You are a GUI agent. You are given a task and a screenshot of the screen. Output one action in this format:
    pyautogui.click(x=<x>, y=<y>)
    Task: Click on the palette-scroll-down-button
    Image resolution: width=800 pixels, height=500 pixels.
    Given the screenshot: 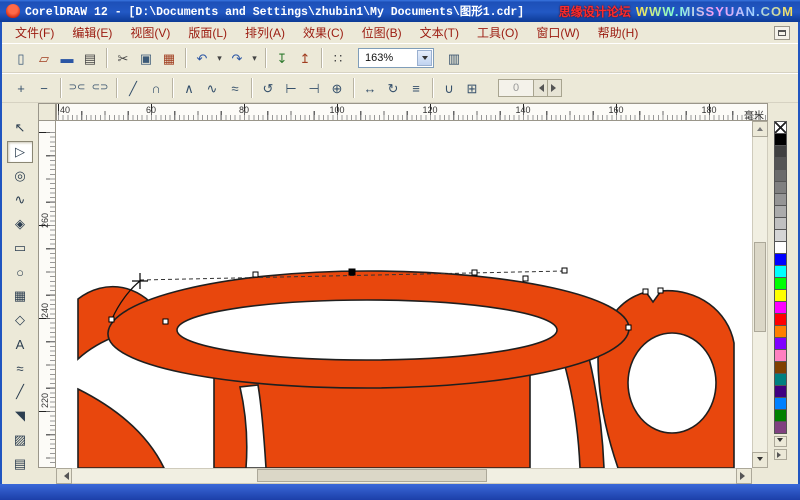 What is the action you would take?
    pyautogui.click(x=780, y=441)
    